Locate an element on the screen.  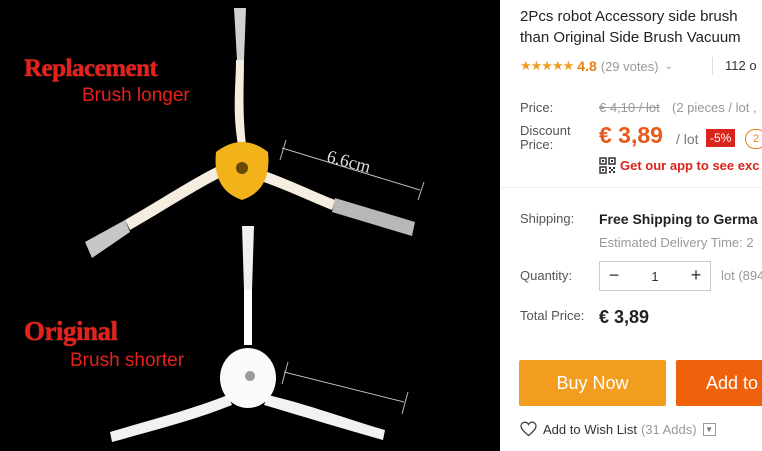
original-price: € 4,10 / lot is located at coordinates (629, 107).